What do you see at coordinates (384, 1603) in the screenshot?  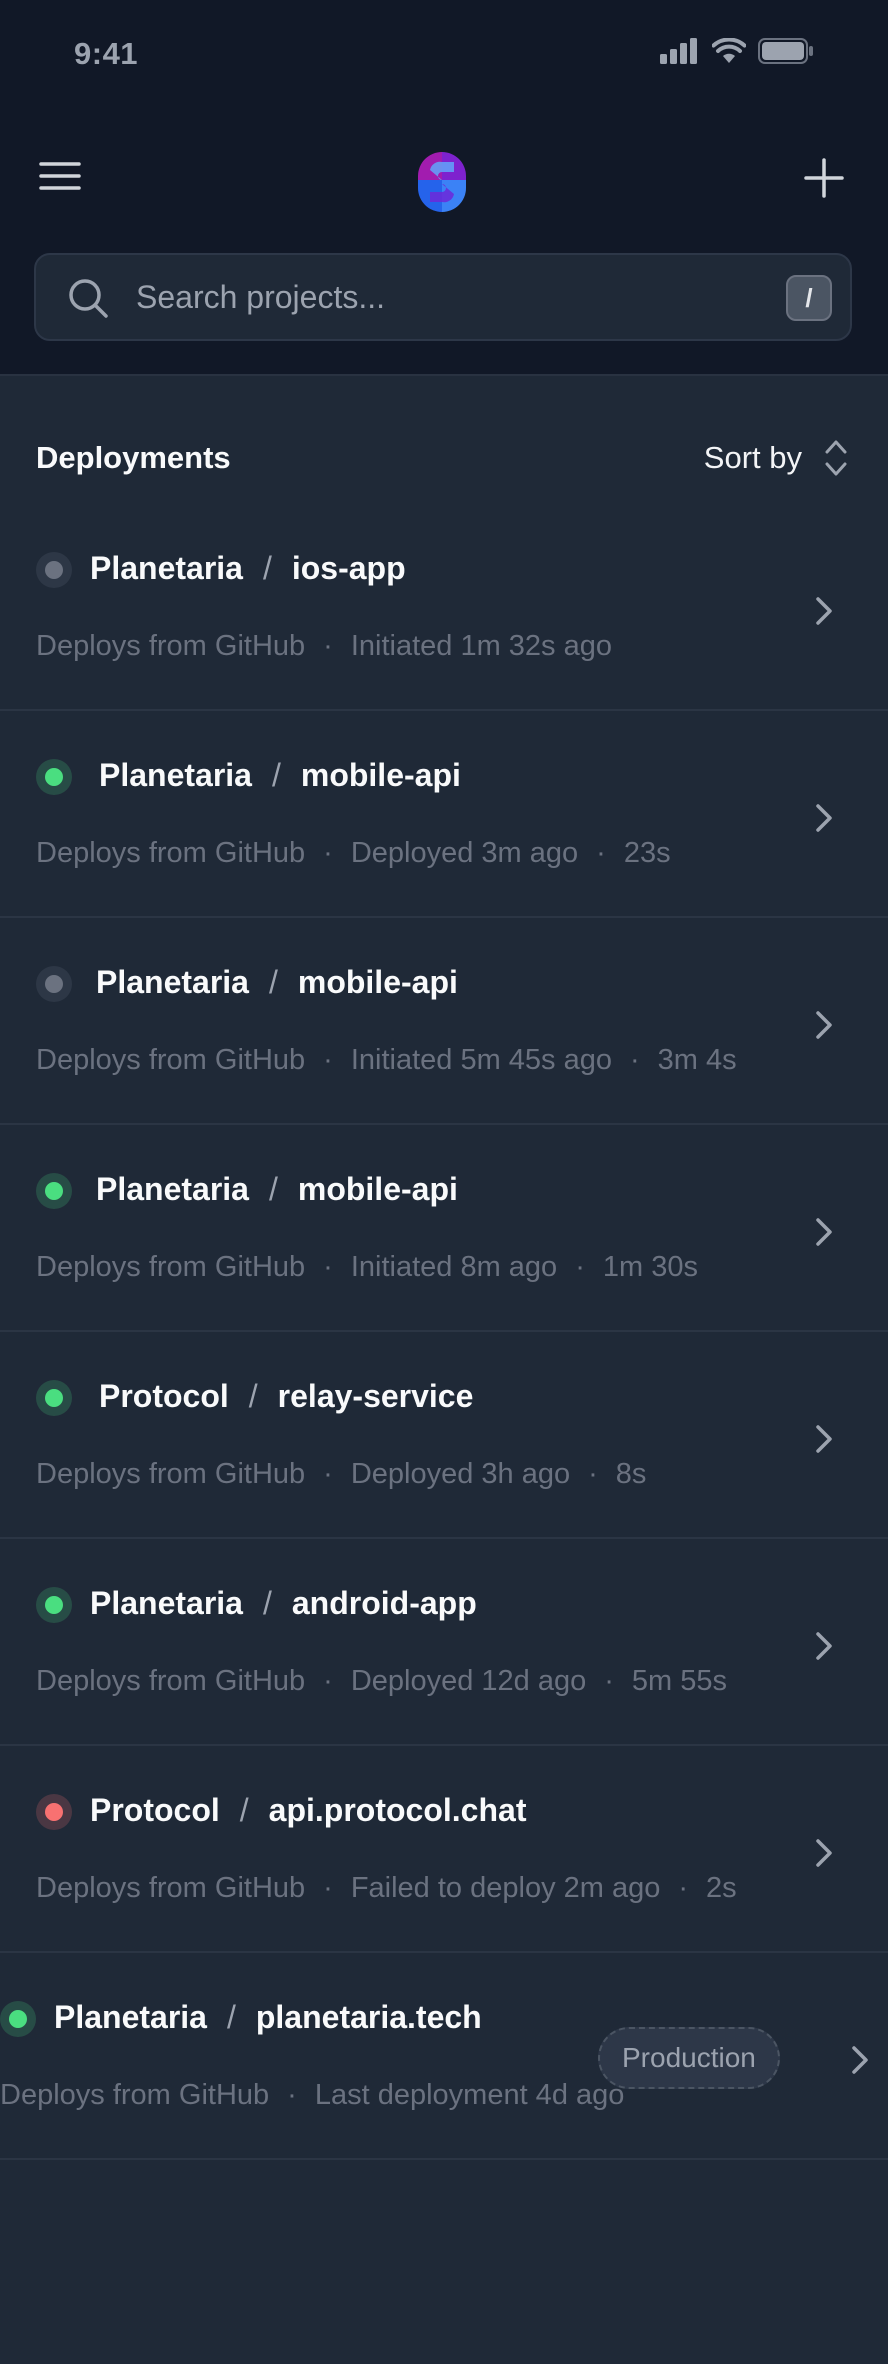 I see `repo-name: android-app` at bounding box center [384, 1603].